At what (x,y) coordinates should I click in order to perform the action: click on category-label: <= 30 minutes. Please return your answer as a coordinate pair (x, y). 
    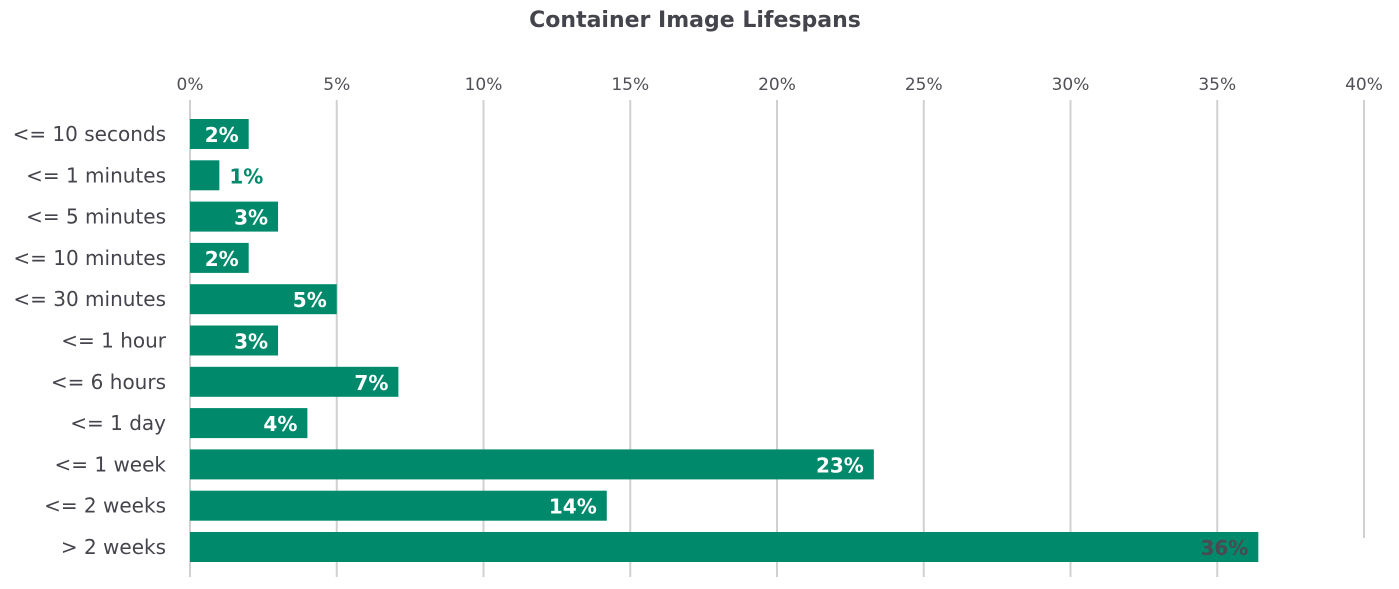
    Looking at the image, I should click on (89, 299).